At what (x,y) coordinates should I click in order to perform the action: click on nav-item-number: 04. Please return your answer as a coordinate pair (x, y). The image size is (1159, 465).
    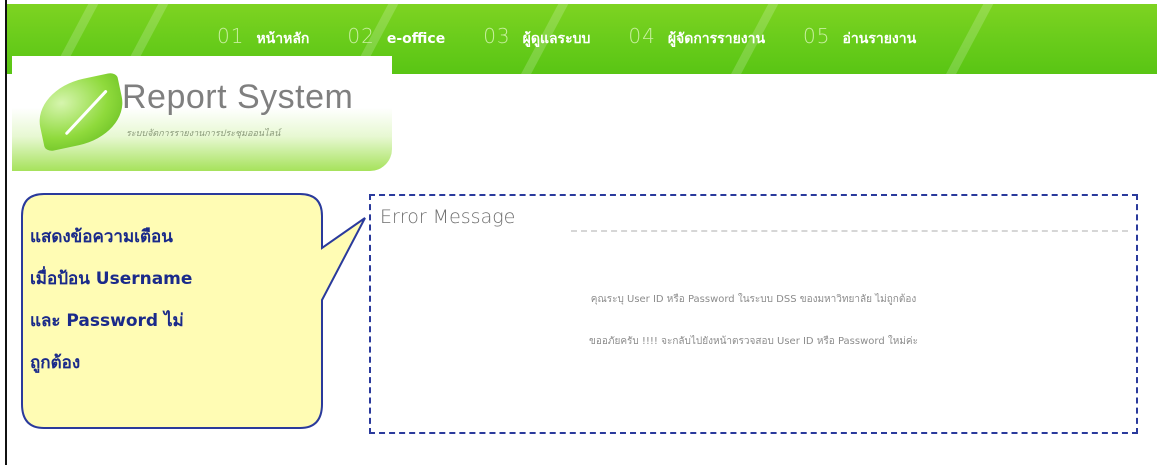
    Looking at the image, I should click on (642, 36).